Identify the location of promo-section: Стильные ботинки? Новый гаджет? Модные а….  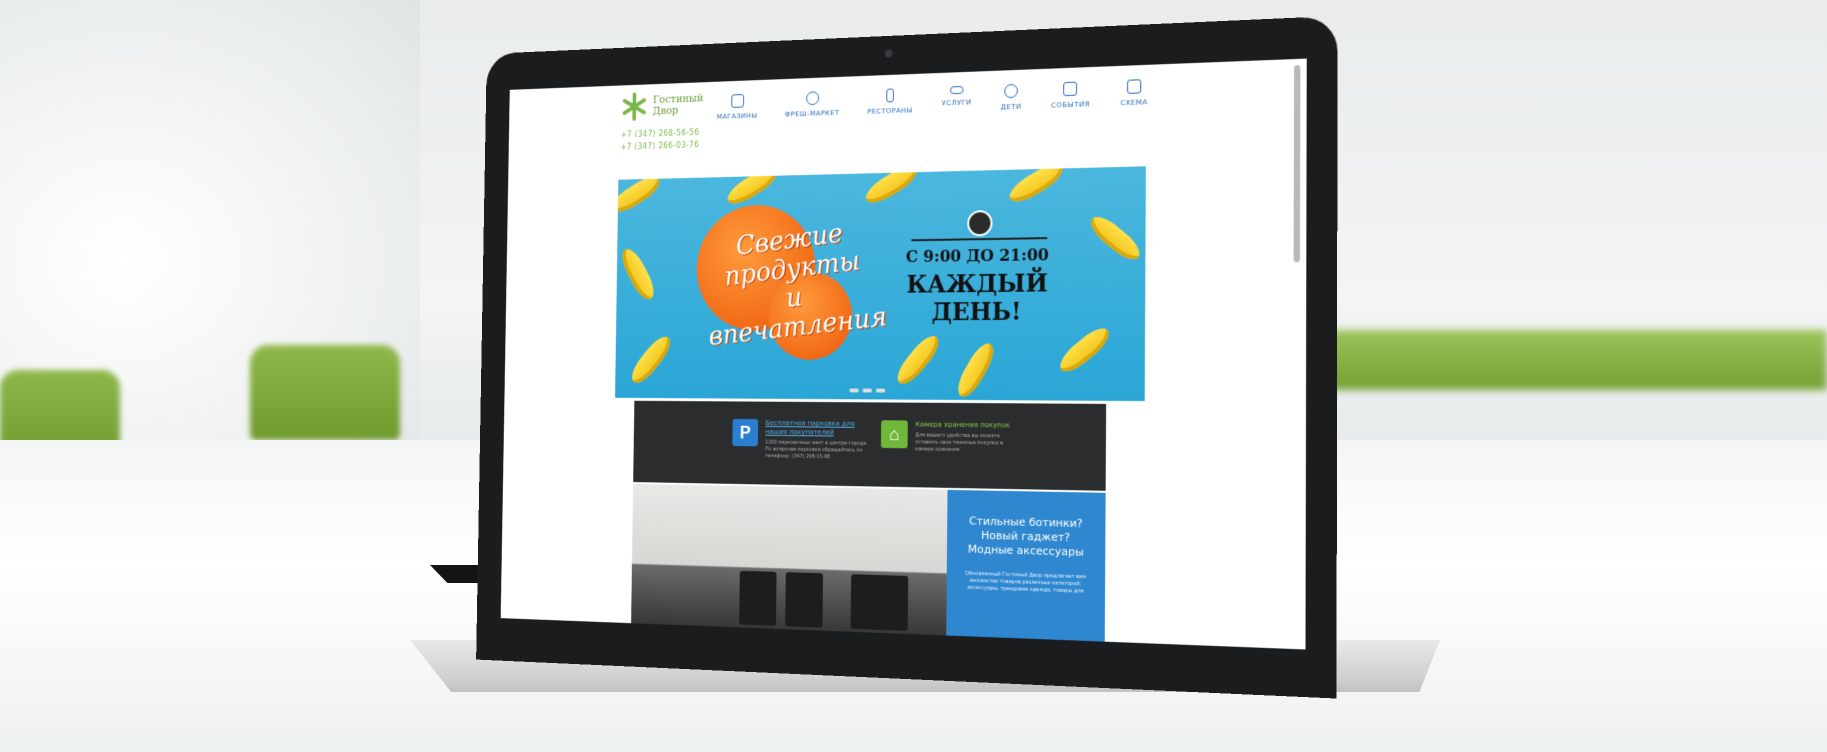
(868, 565).